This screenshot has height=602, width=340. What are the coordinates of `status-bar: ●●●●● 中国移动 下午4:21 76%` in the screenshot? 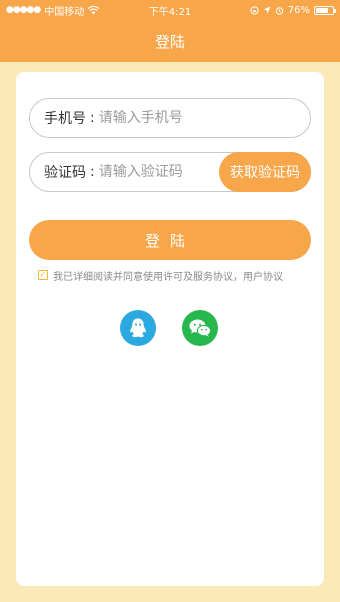 It's located at (170, 10).